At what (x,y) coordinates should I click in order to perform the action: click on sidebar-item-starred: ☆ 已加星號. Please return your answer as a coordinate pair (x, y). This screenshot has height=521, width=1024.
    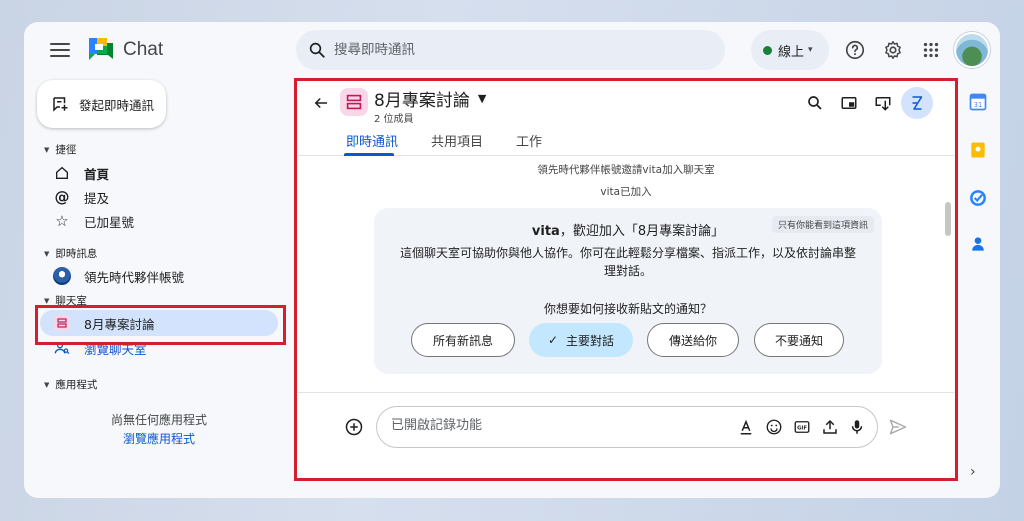
    Looking at the image, I should click on (93, 221).